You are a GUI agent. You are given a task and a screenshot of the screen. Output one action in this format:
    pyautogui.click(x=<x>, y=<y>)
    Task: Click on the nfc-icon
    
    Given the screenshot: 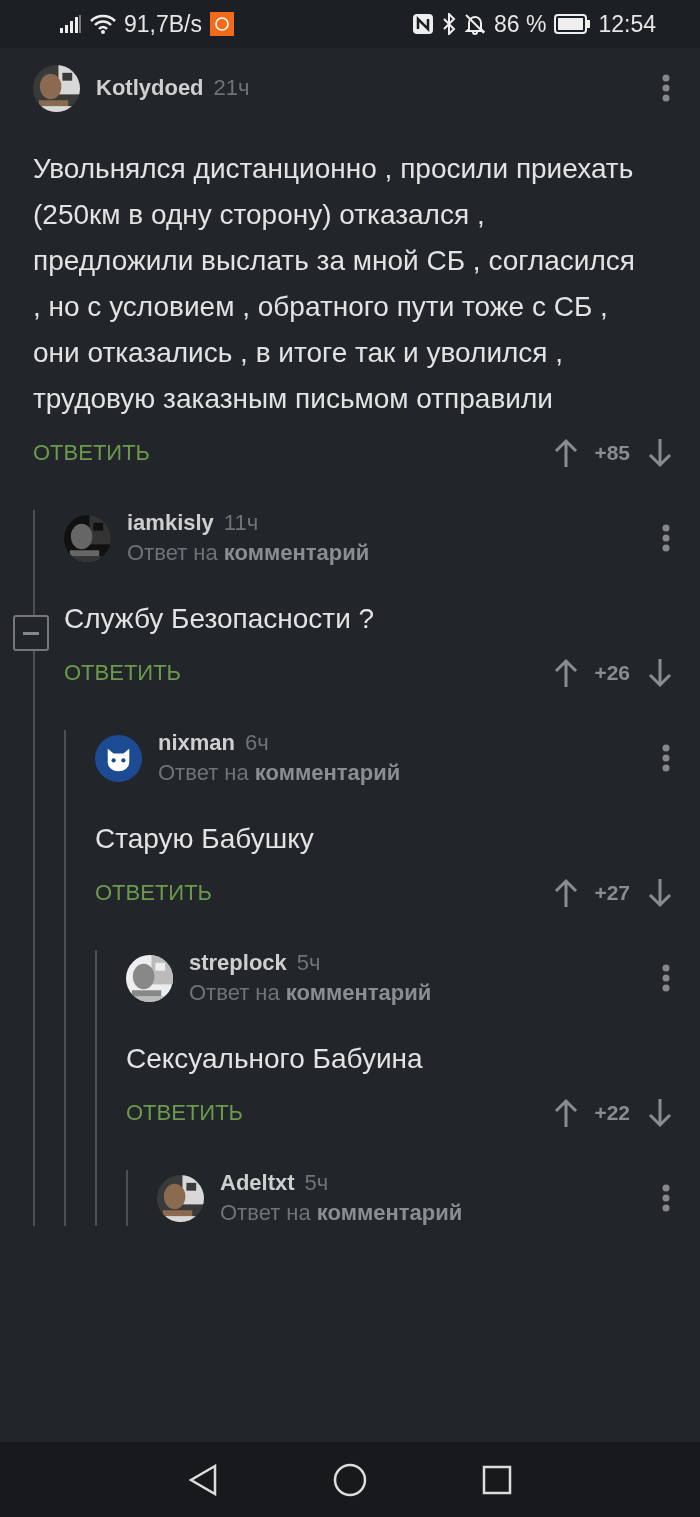 What is the action you would take?
    pyautogui.click(x=423, y=24)
    